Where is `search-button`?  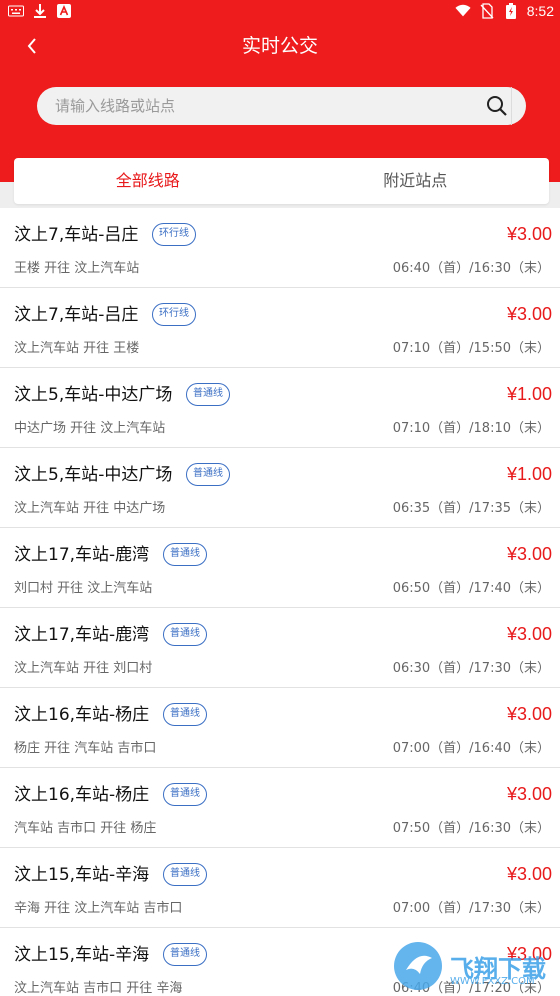
search-button is located at coordinates (497, 106).